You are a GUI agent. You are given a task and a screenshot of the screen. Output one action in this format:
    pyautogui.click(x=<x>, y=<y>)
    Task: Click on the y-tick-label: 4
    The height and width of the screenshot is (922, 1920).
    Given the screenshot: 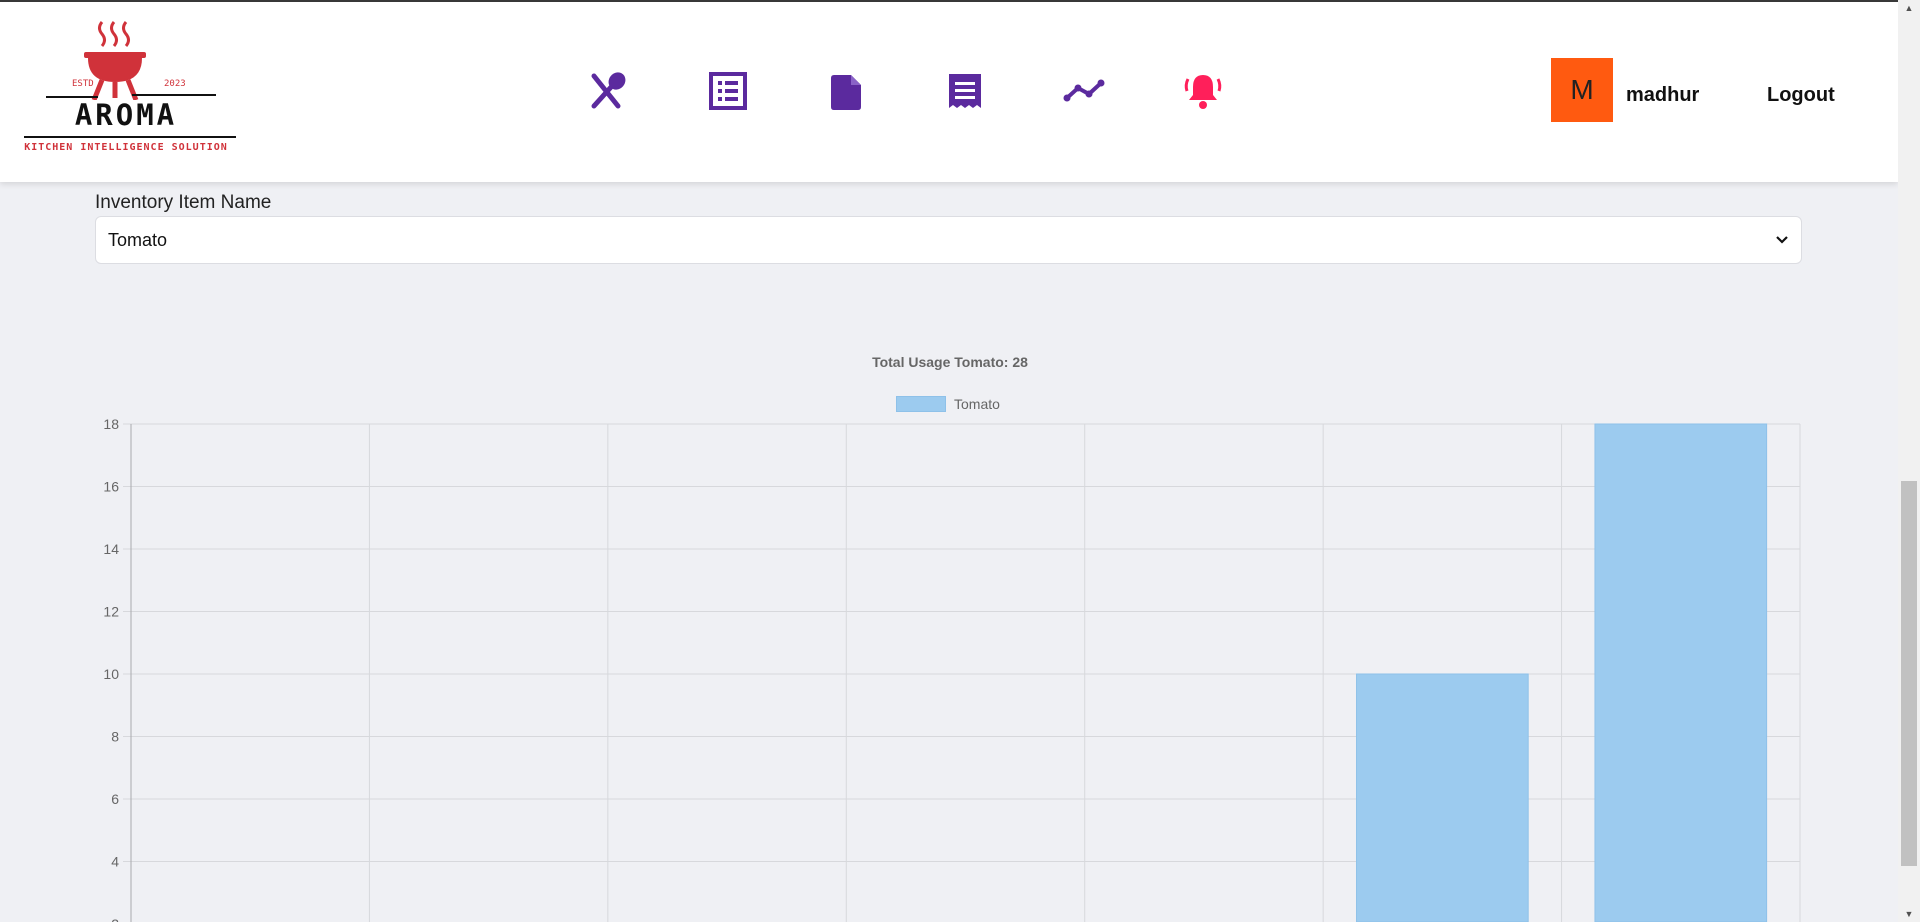 What is the action you would take?
    pyautogui.click(x=115, y=862)
    